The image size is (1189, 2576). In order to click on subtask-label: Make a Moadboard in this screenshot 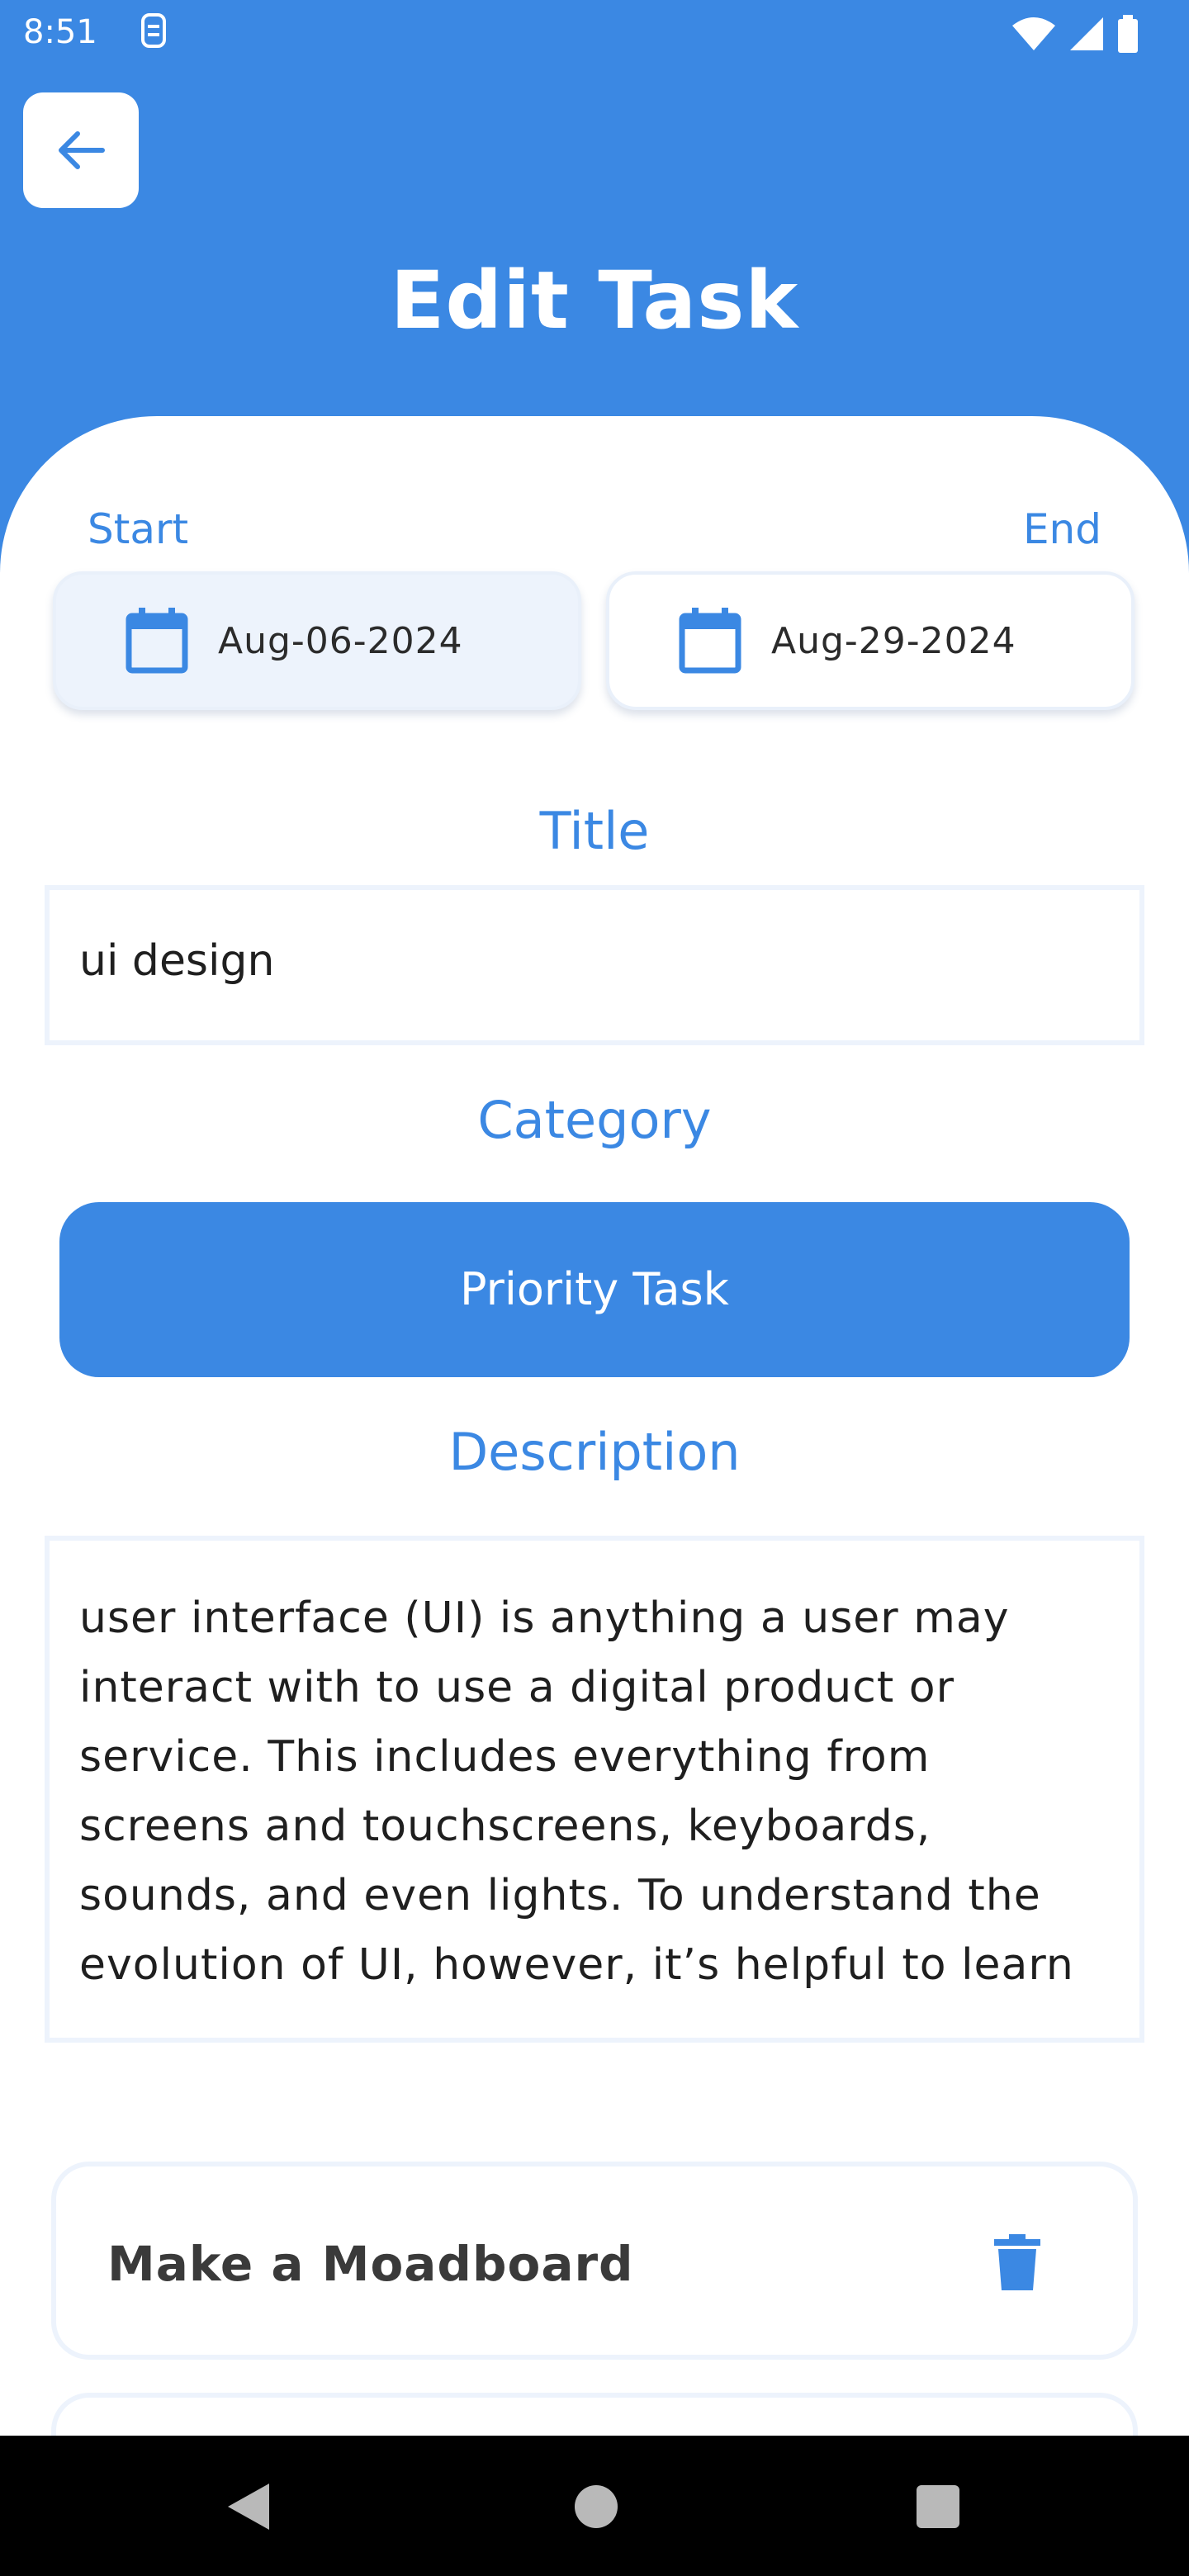, I will do `click(370, 2264)`.